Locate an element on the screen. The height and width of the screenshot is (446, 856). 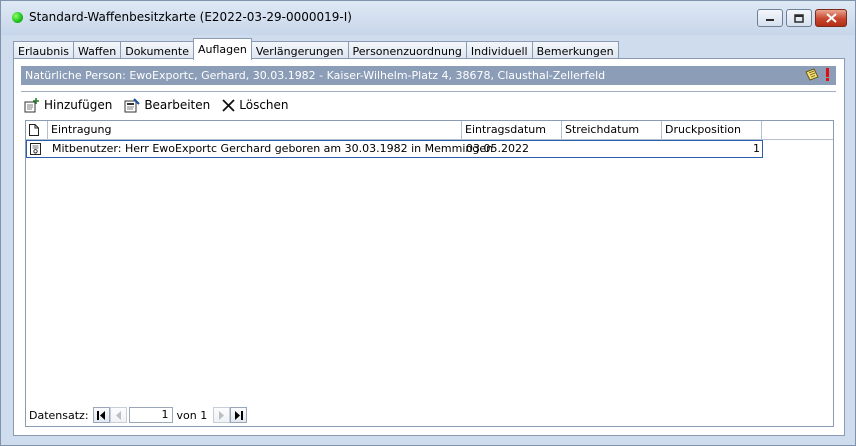
row-indicator is located at coordinates (38, 149).